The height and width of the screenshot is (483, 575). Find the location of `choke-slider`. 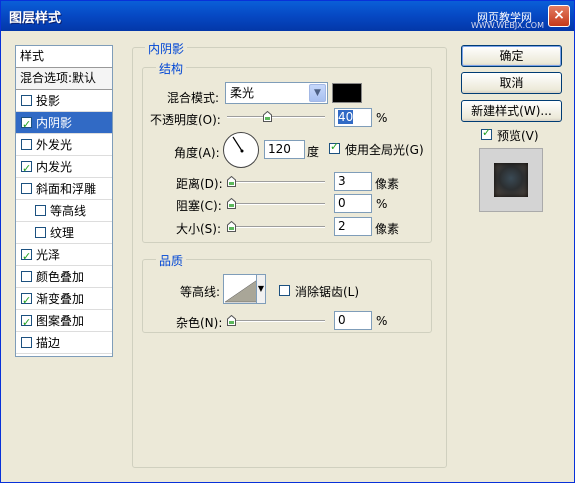

choke-slider is located at coordinates (276, 203).